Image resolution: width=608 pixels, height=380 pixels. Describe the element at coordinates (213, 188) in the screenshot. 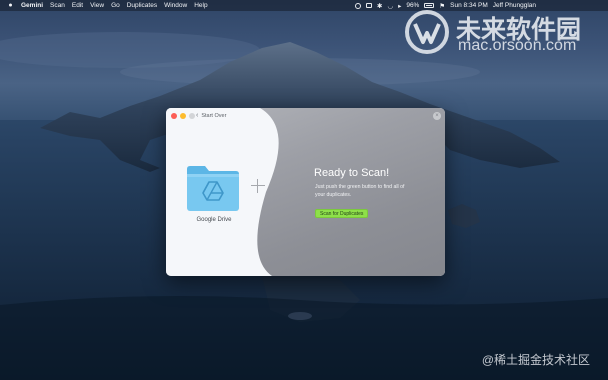

I see `google-drive-folder-icon` at that location.